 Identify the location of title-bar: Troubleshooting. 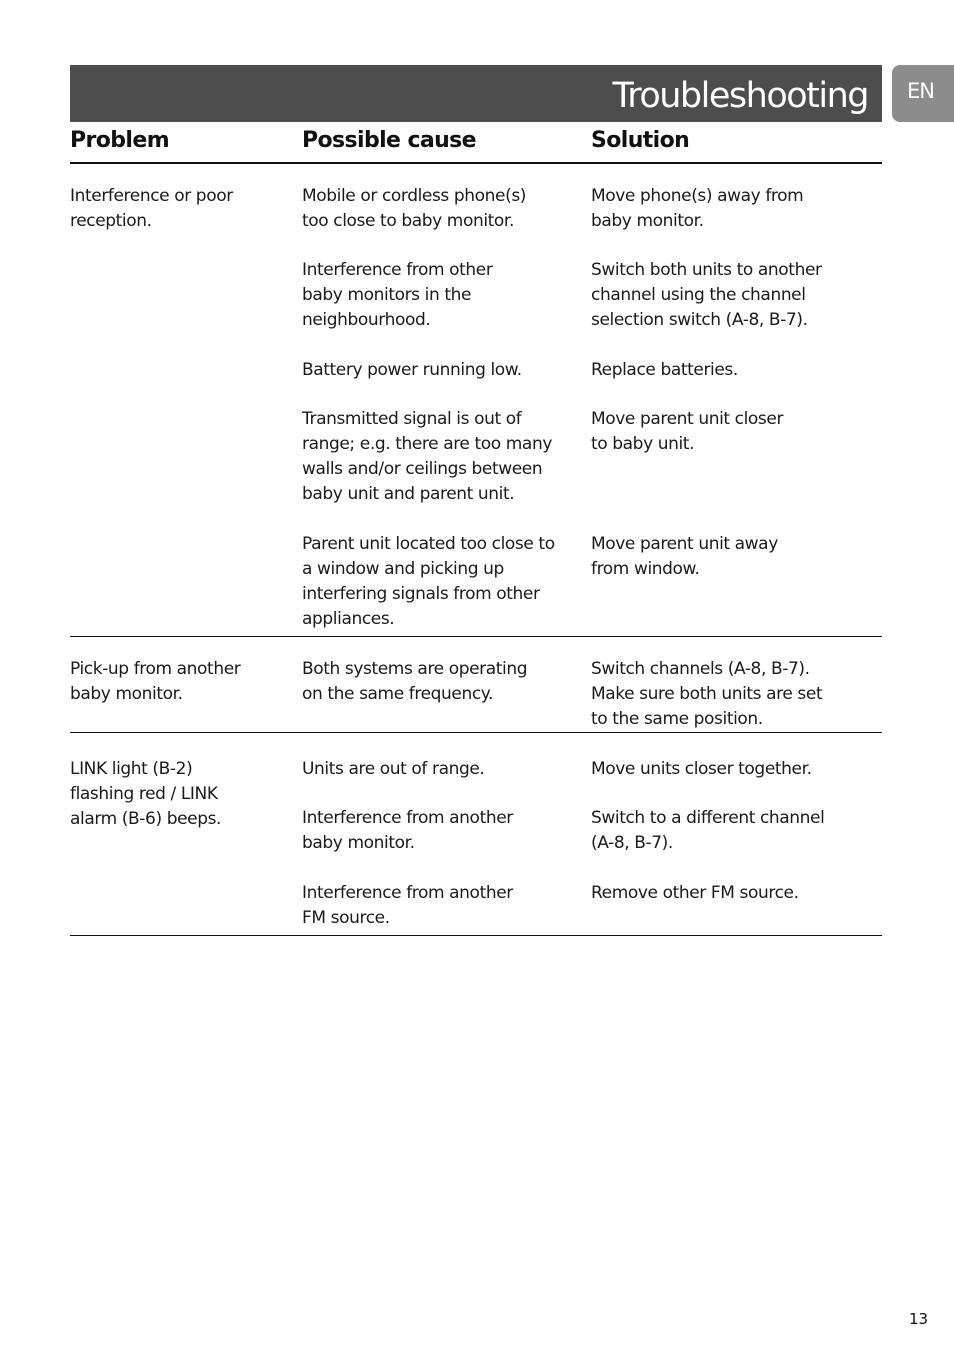
(476, 93).